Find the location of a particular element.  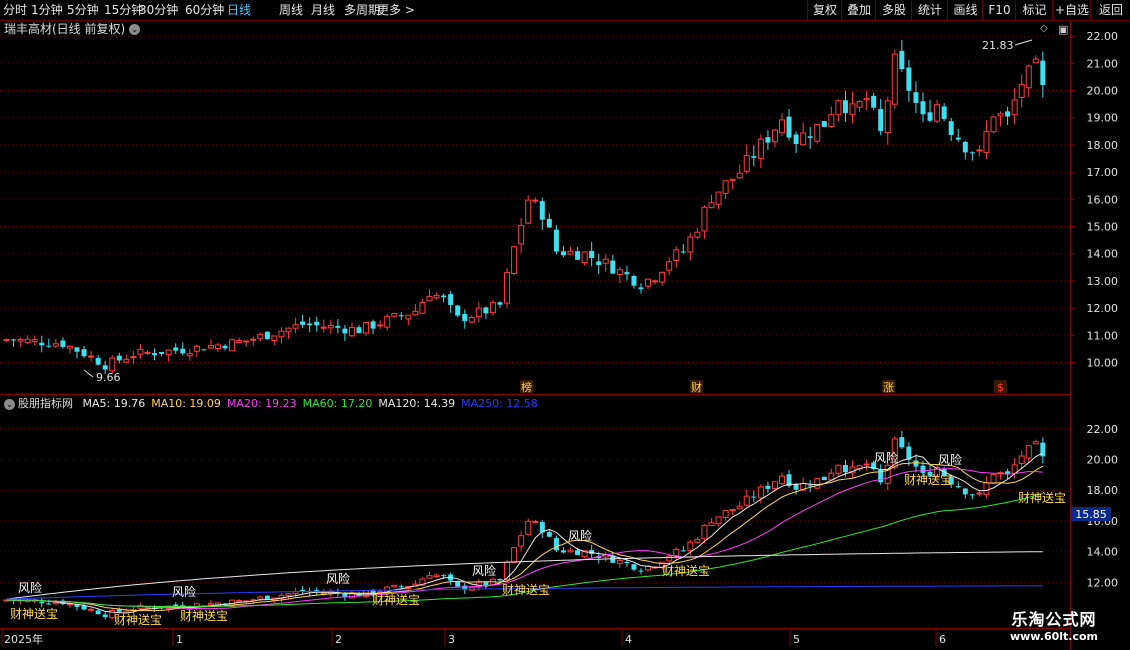

event-marker-2: 涨 is located at coordinates (888, 387).